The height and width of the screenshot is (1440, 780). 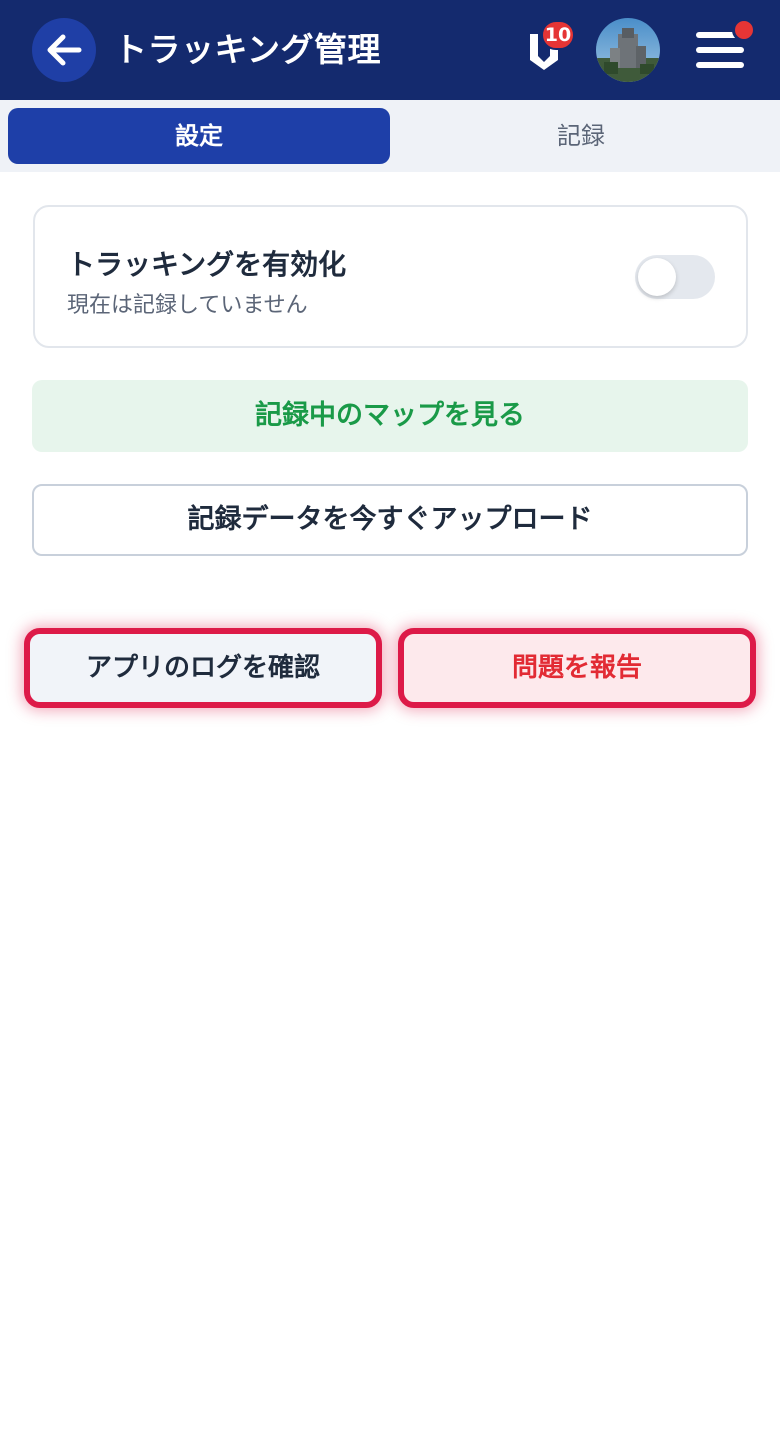 I want to click on tracking-toggle, so click(x=675, y=277).